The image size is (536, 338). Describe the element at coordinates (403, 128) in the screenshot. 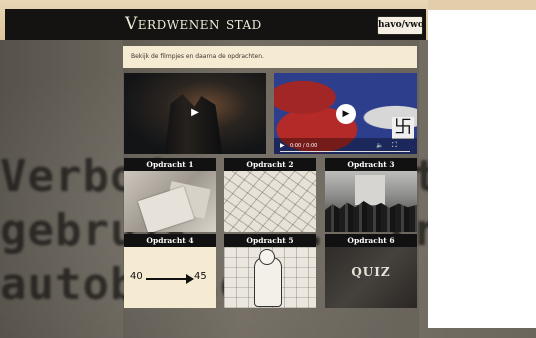

I see `swastika-flag-icon: 卐` at that location.